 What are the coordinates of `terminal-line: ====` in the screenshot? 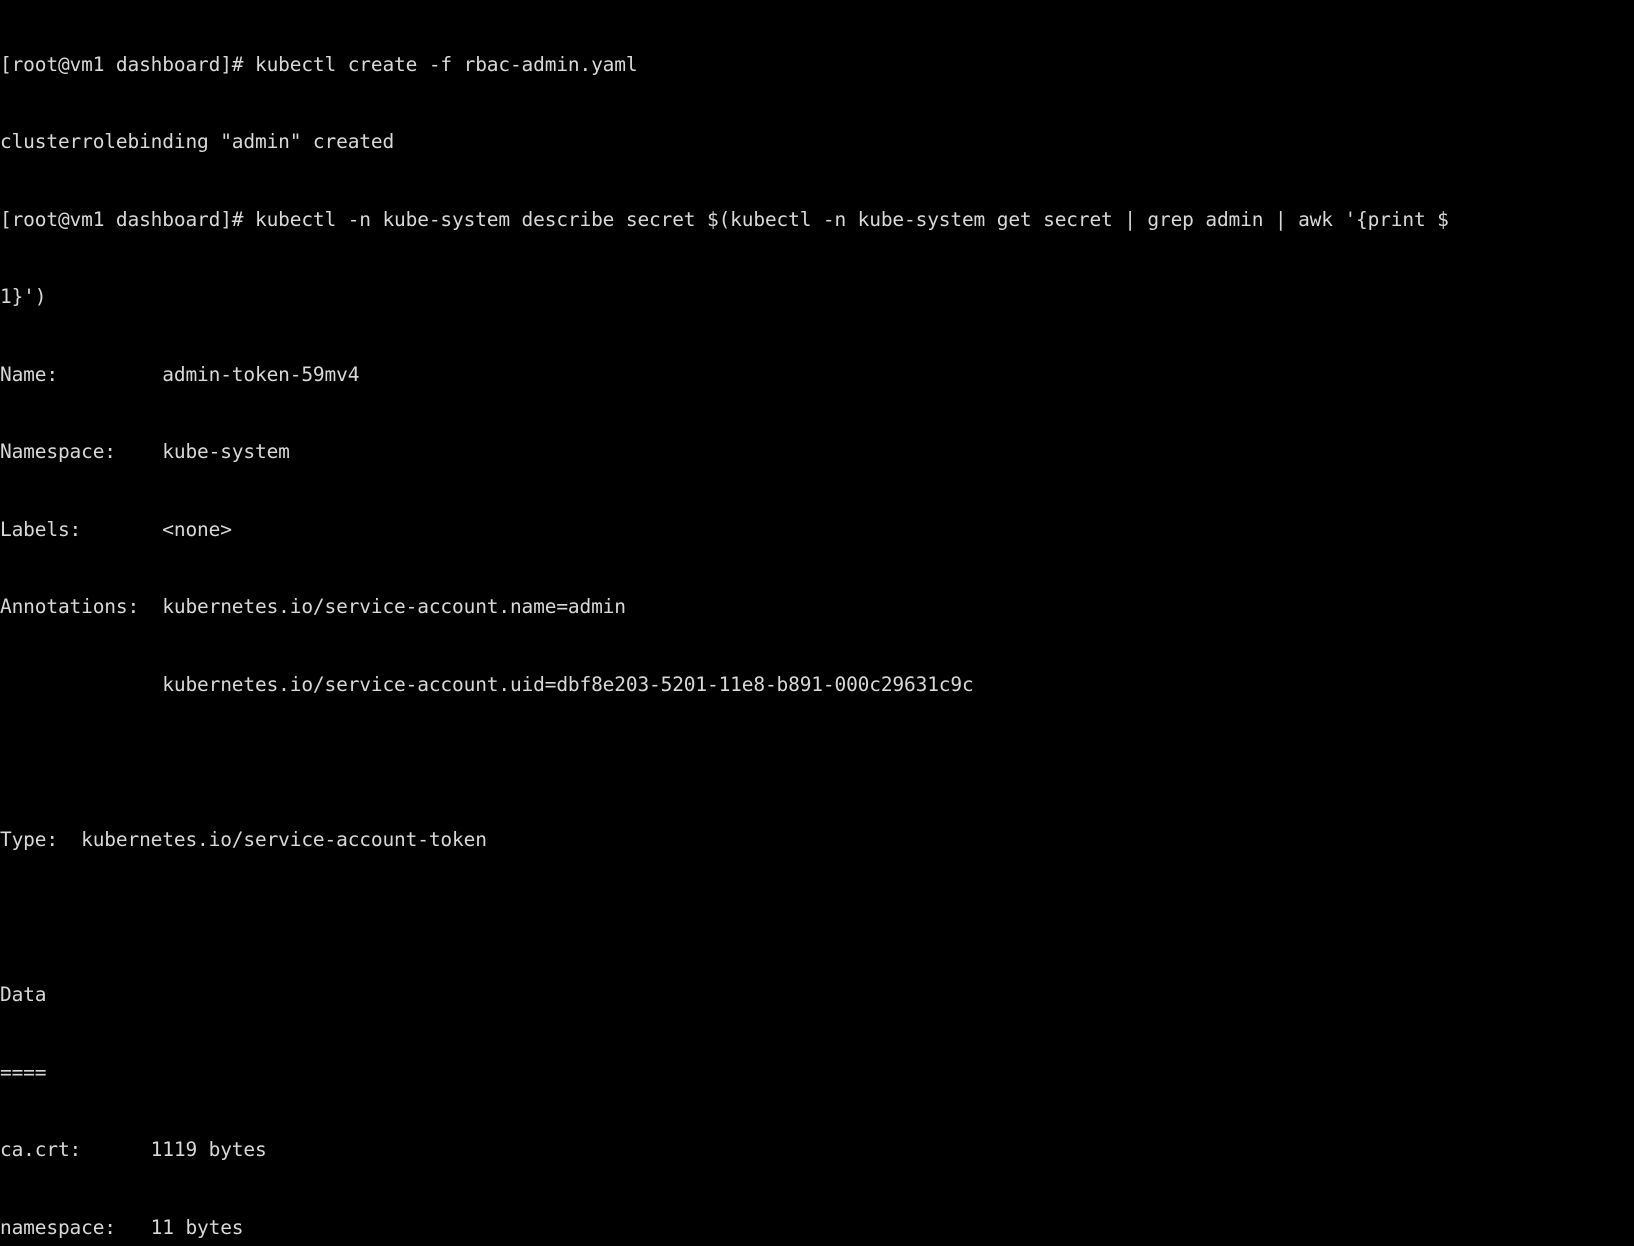 It's located at (23, 1072).